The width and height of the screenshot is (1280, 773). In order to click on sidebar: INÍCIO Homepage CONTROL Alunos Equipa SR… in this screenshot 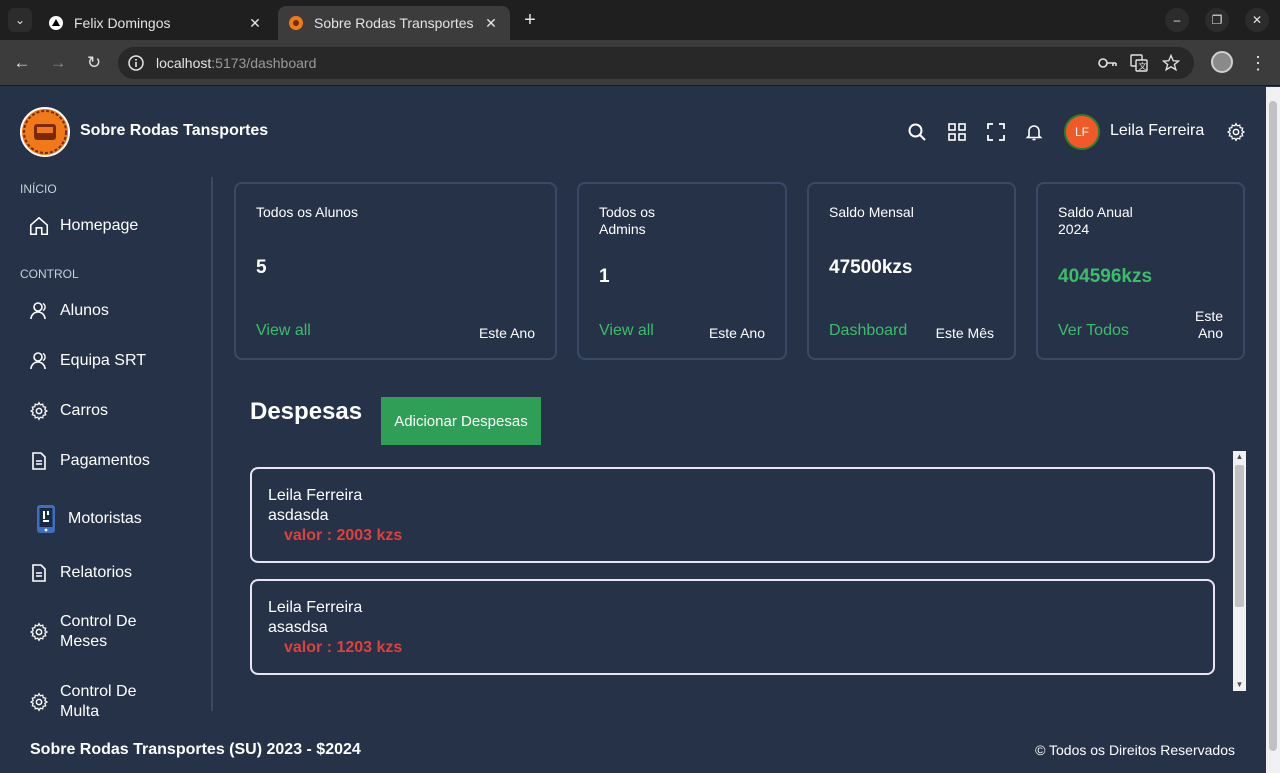, I will do `click(106, 448)`.